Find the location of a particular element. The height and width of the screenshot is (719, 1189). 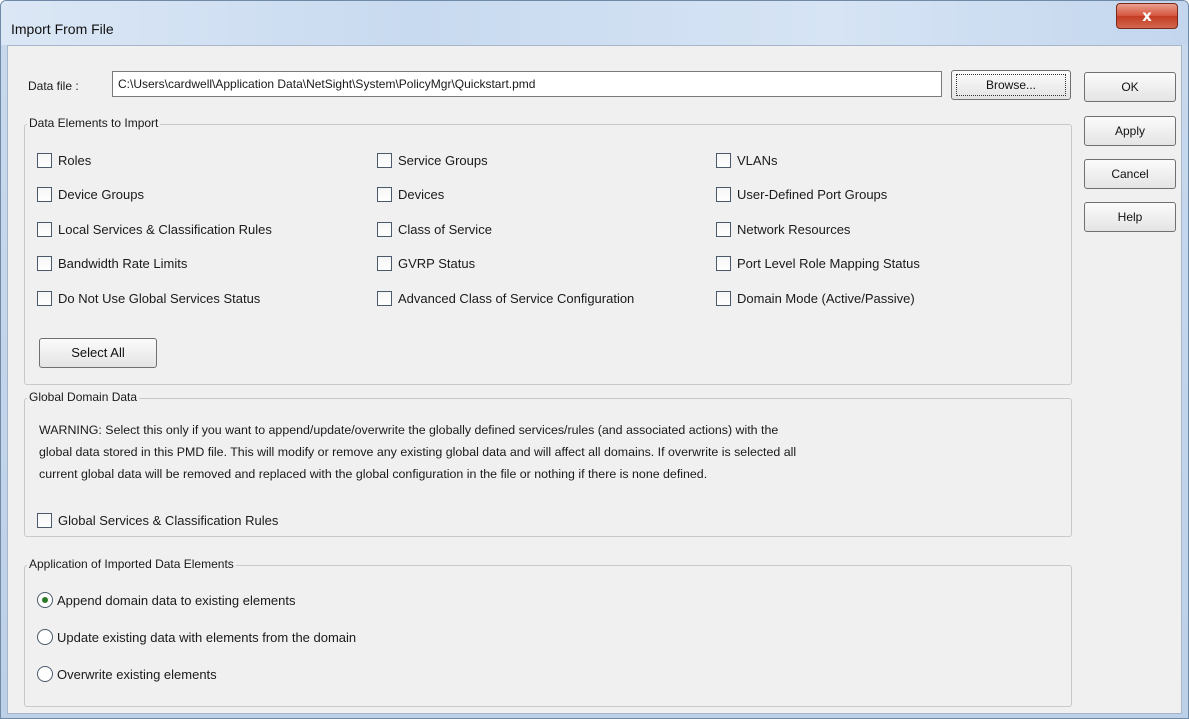

ok-button: OK is located at coordinates (1130, 87).